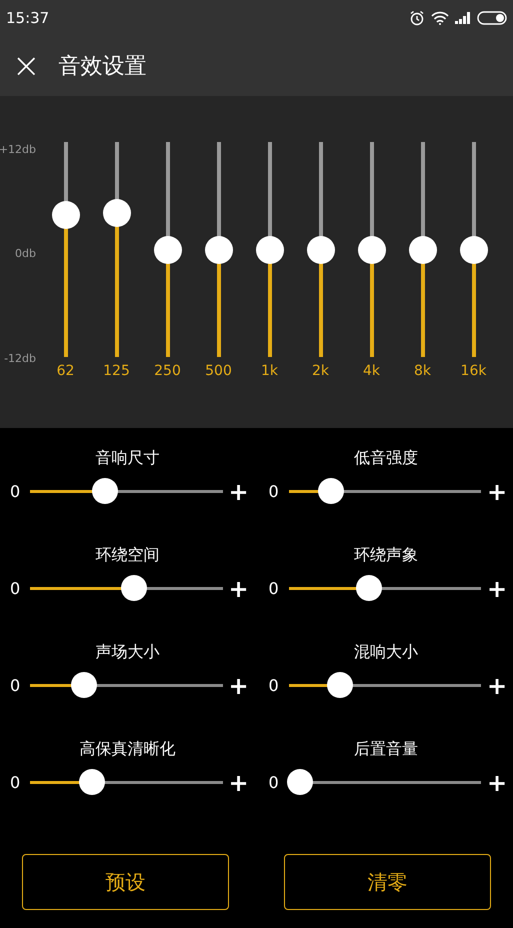  What do you see at coordinates (18, 150) in the screenshot?
I see `db-scale-label: +12db` at bounding box center [18, 150].